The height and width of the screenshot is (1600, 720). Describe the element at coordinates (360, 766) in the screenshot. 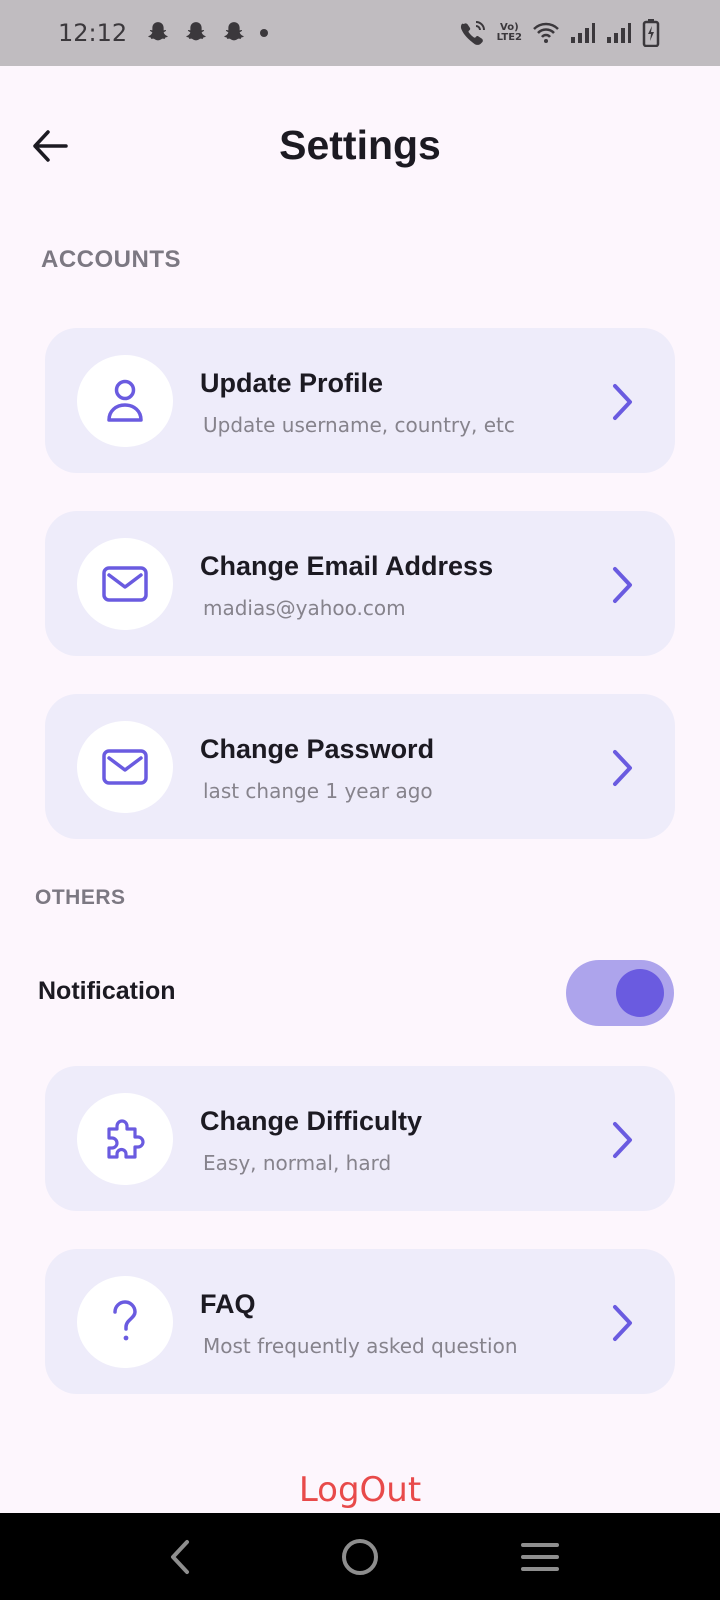

I see `change-password-item: Change Password last change 1 year ago` at that location.